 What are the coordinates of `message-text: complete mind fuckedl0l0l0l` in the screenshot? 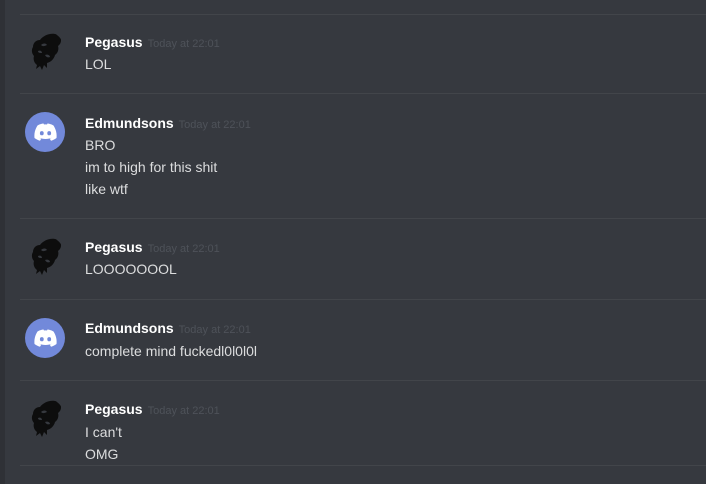 It's located at (171, 351).